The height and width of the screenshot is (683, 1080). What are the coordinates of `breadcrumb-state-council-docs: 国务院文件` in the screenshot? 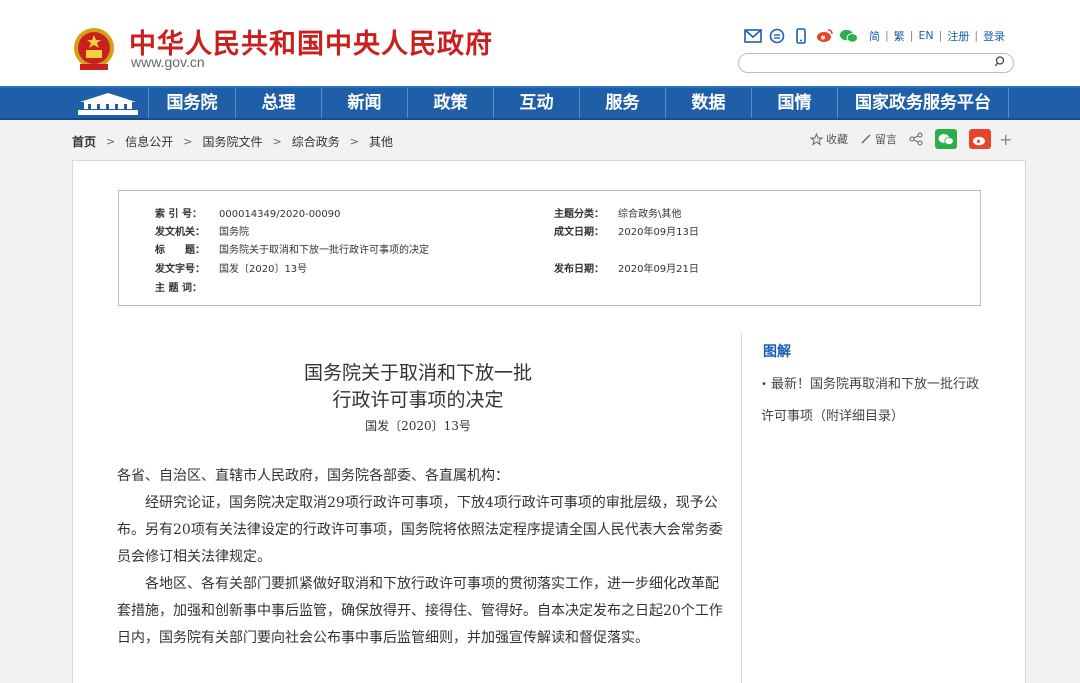 It's located at (232, 141).